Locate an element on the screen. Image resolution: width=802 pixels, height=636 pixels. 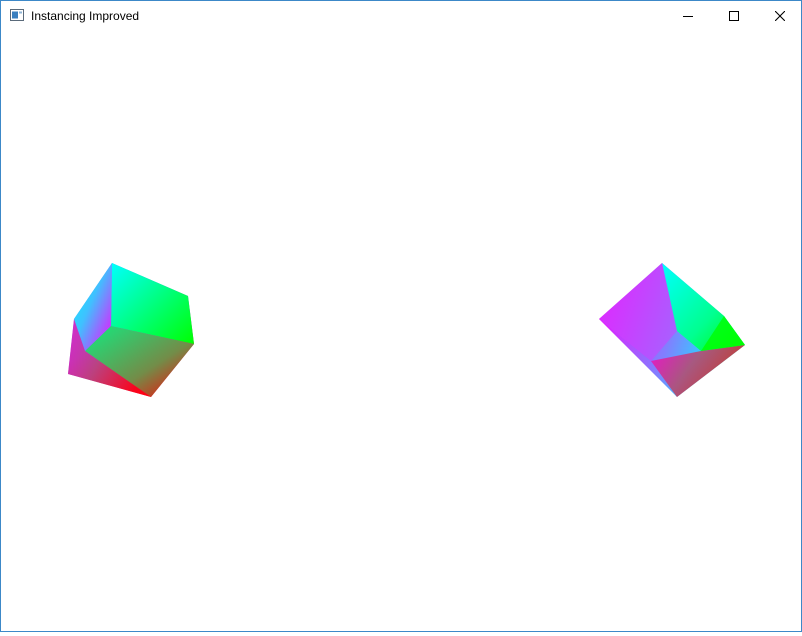
window-title: Instancing Improved is located at coordinates (85, 16).